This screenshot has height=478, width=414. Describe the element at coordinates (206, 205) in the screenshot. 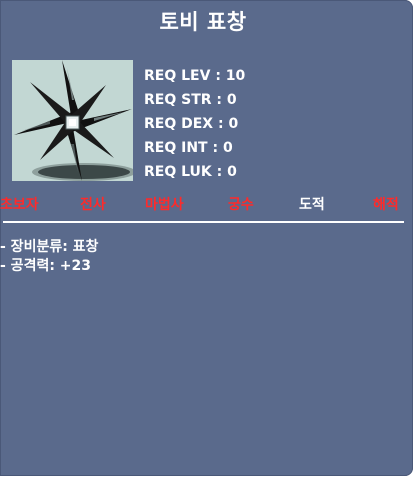

I see `job-list: 초보자 전사 마법사 궁수 도적 해적` at that location.